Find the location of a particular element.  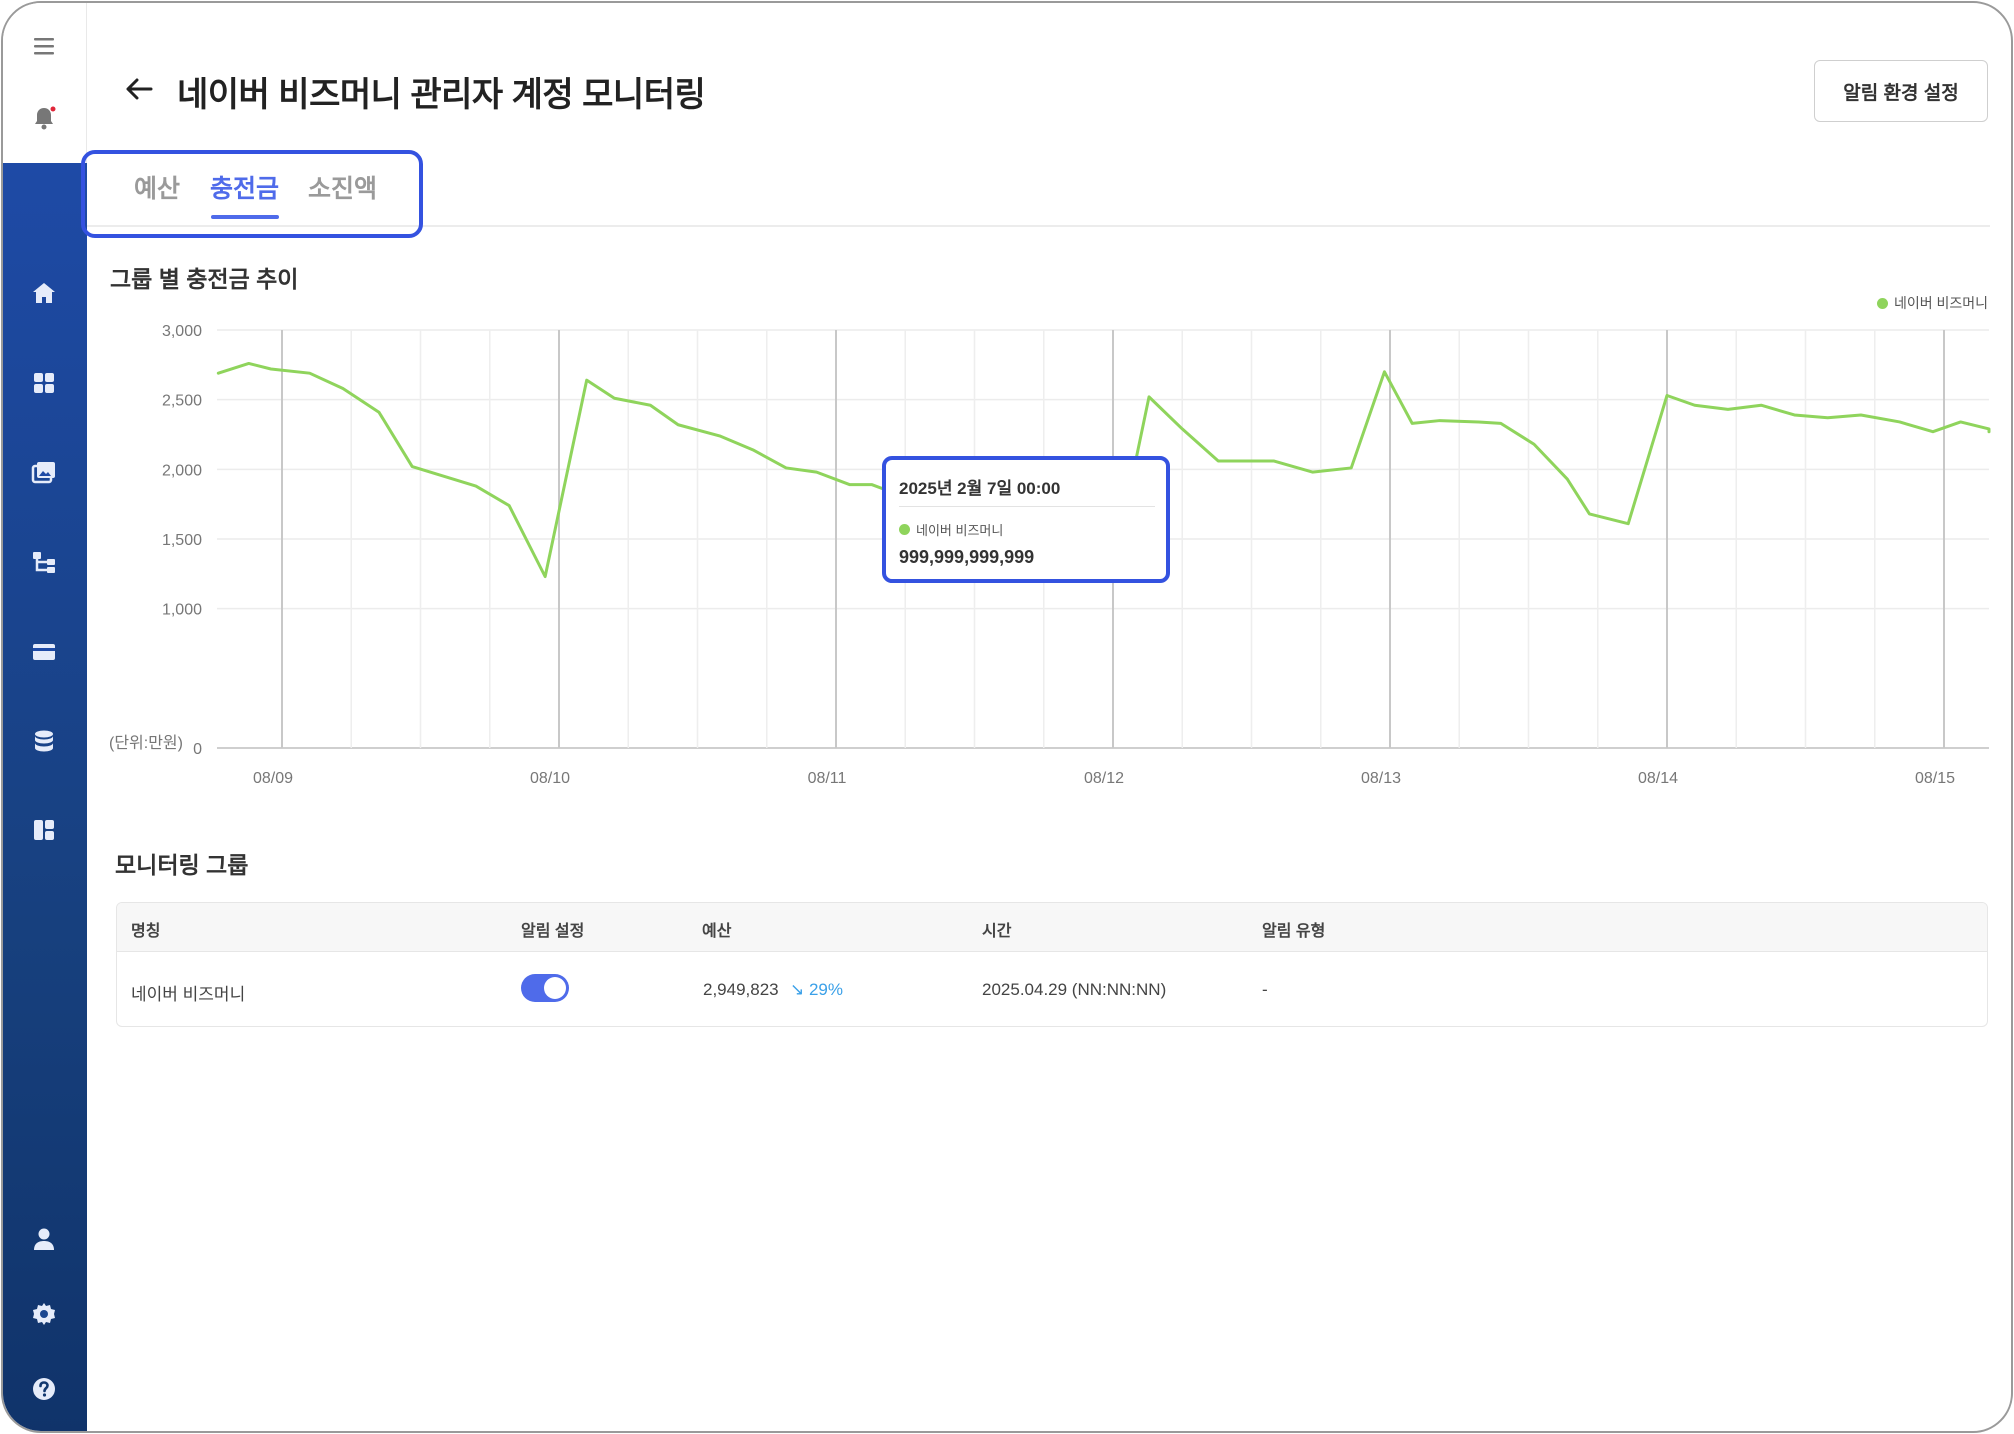

y-tick-label: 2,500 is located at coordinates (182, 401).